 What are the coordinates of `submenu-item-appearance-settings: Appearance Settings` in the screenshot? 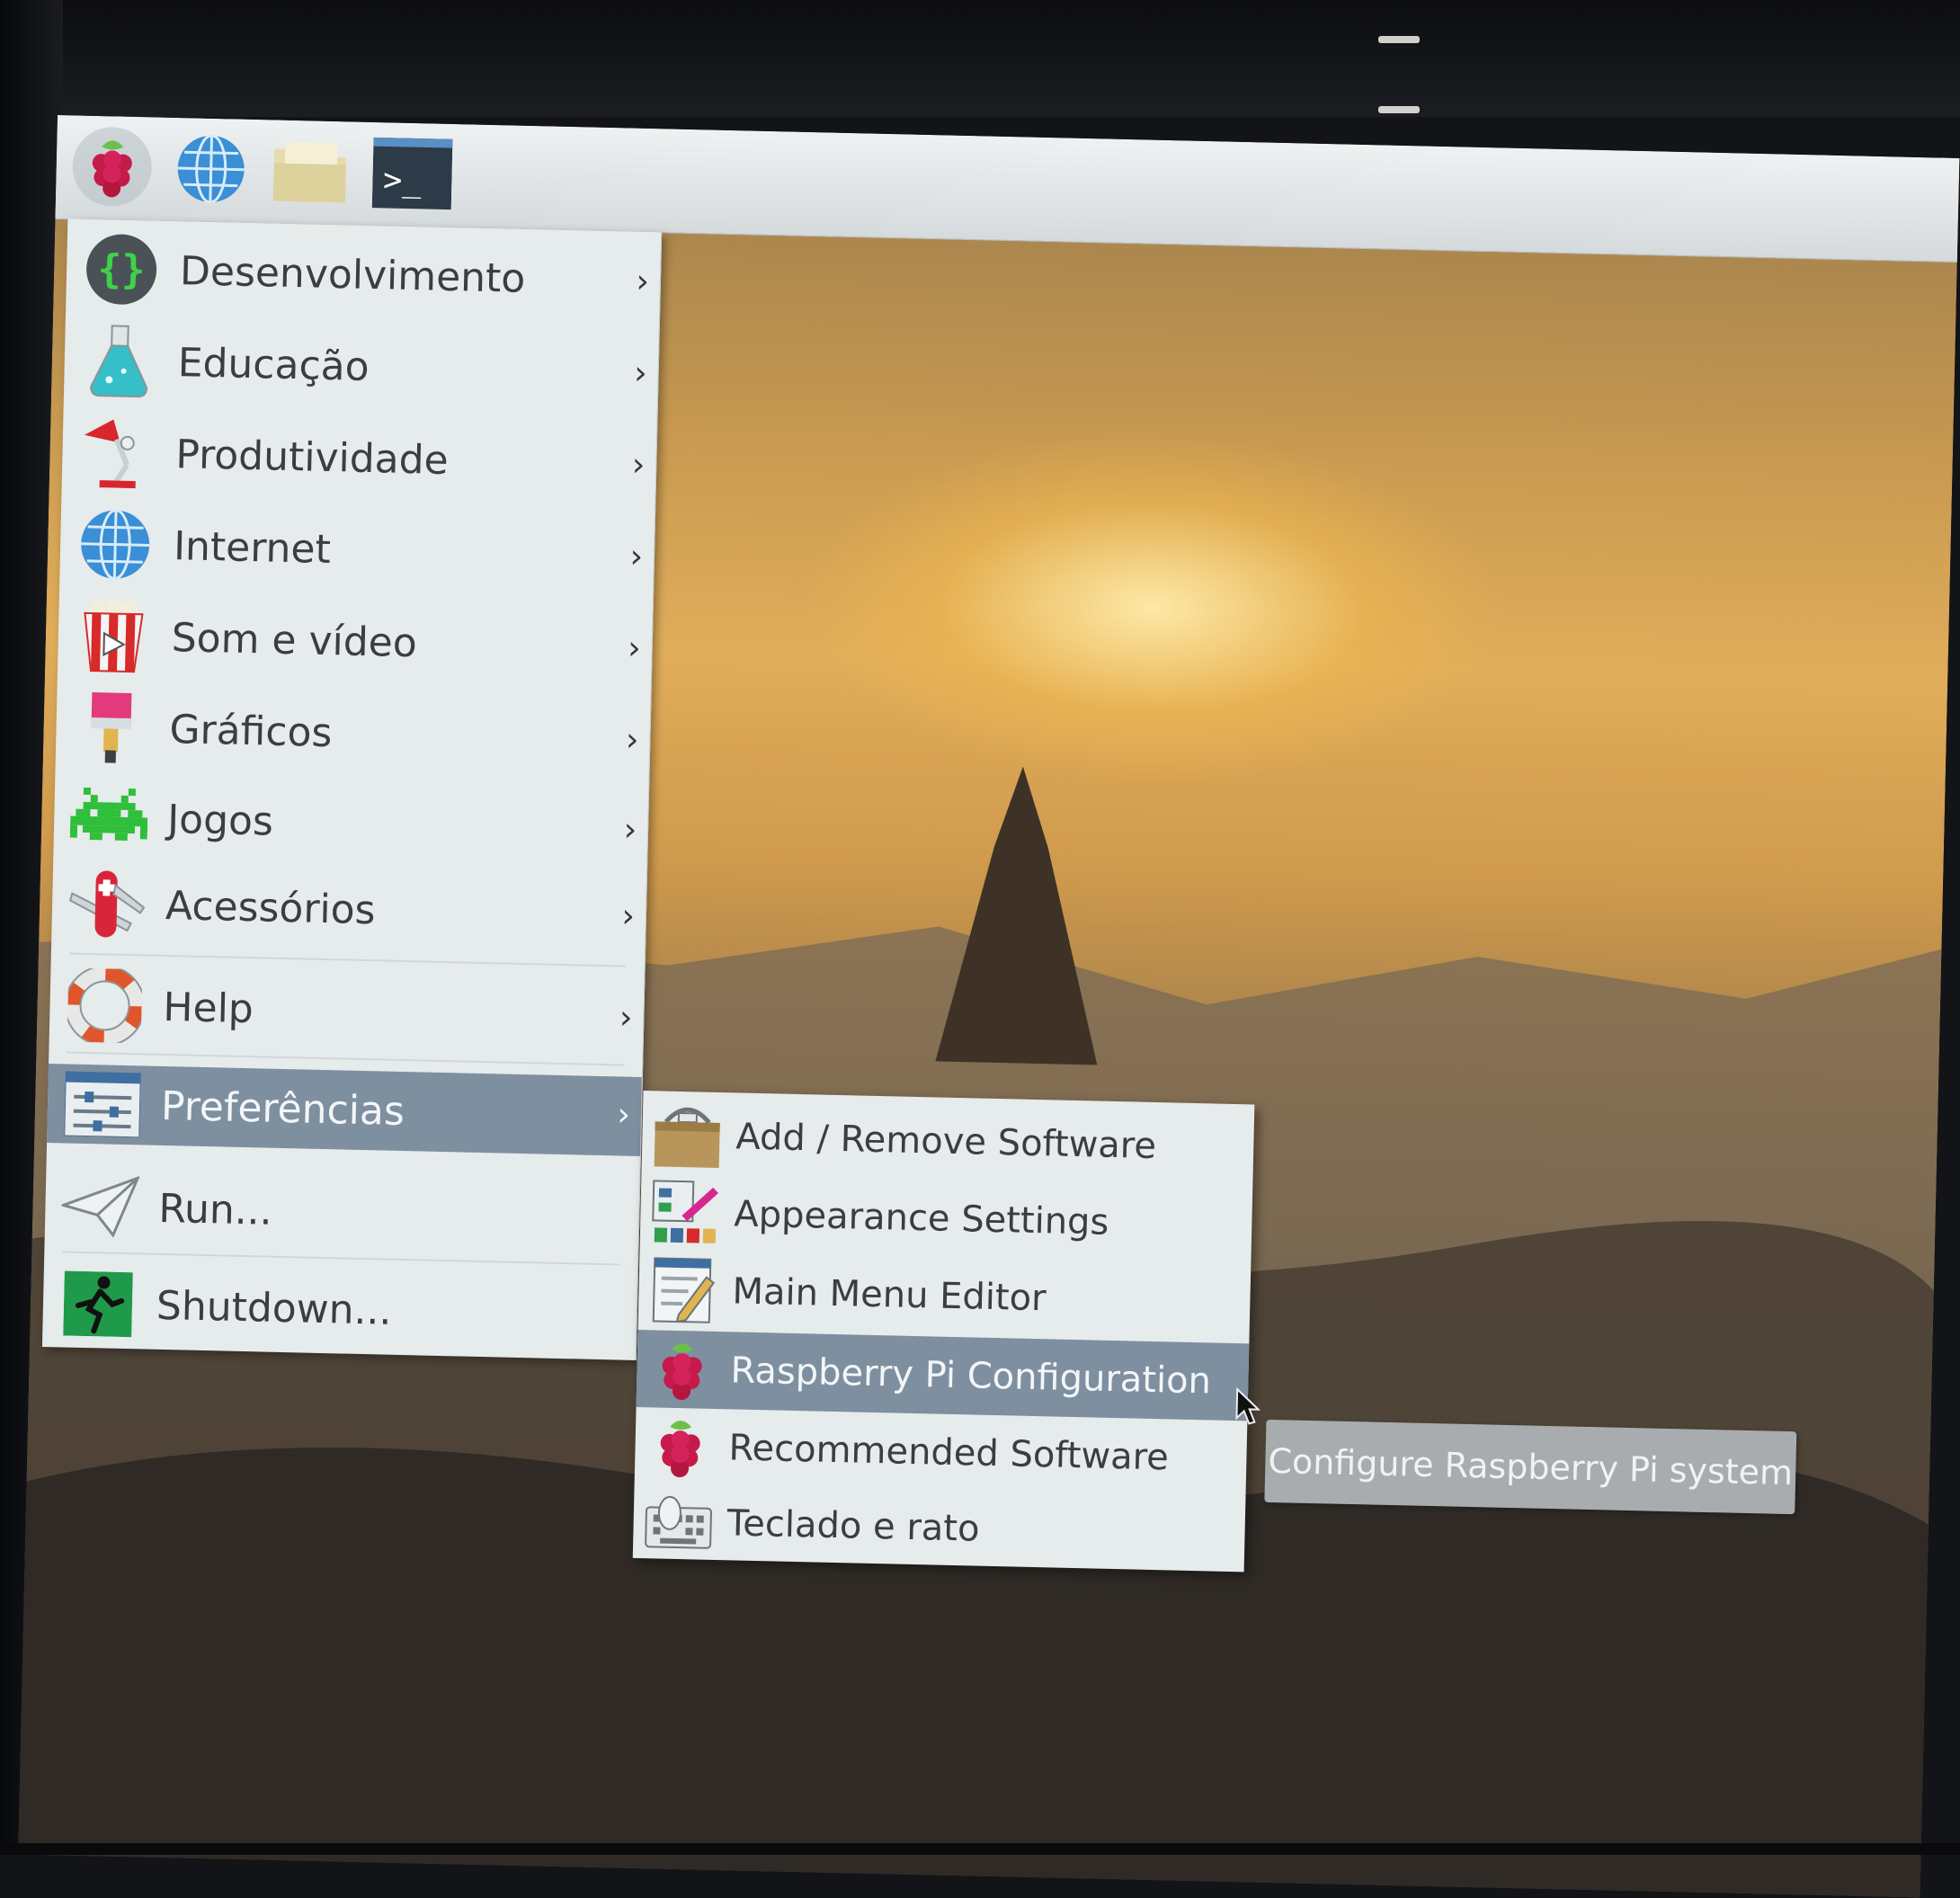 It's located at (947, 1218).